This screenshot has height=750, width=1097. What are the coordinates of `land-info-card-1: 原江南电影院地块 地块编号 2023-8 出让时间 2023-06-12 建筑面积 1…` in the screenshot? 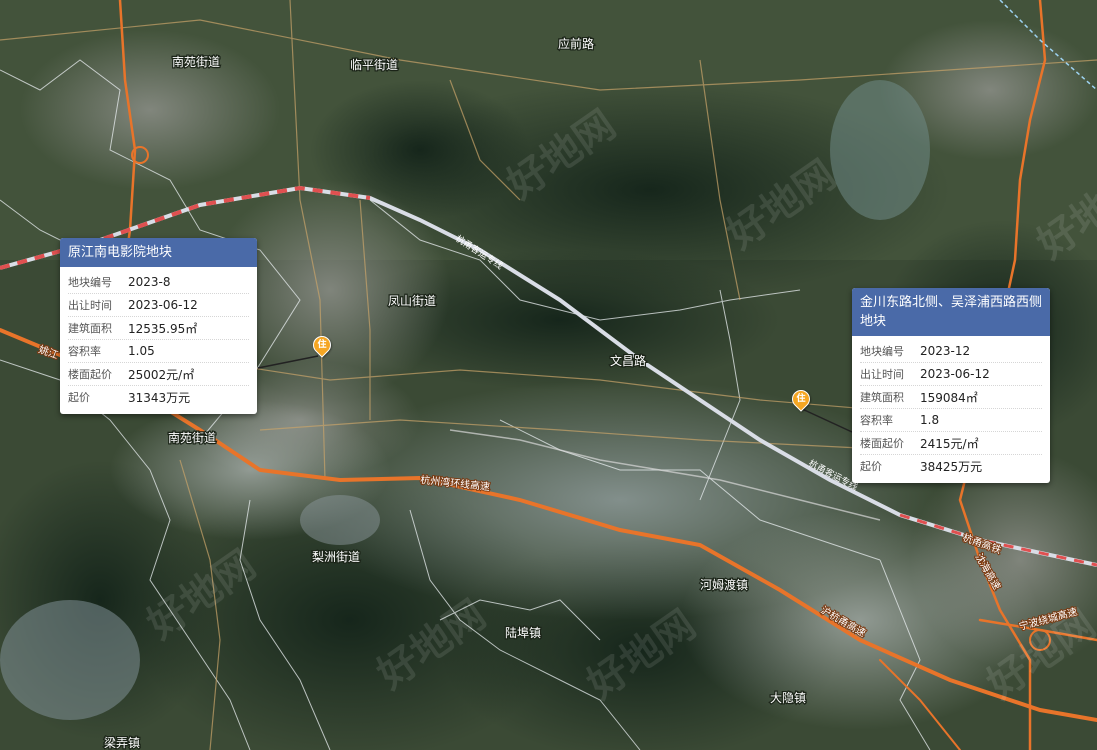 It's located at (158, 326).